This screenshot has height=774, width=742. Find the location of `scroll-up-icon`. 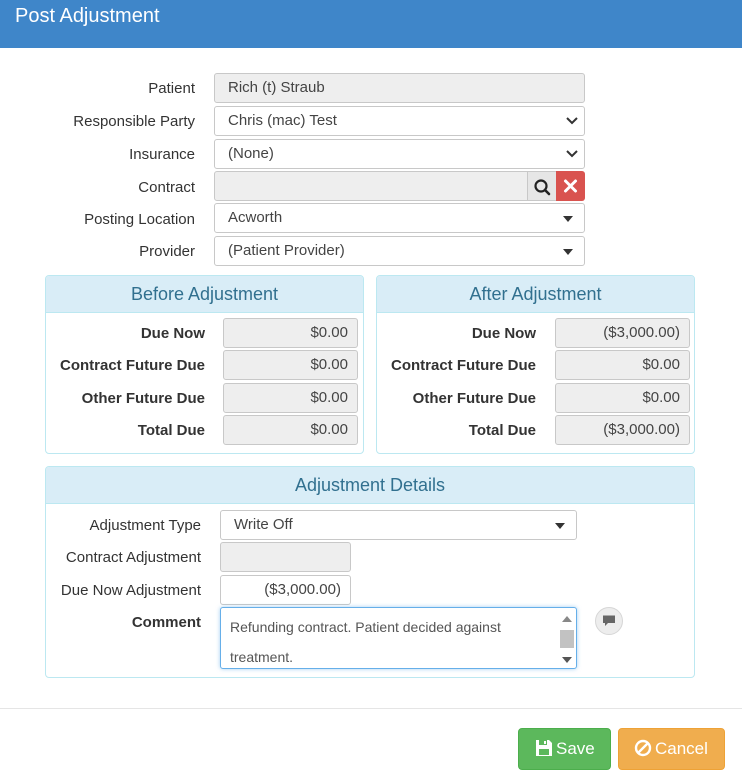

scroll-up-icon is located at coordinates (567, 619).